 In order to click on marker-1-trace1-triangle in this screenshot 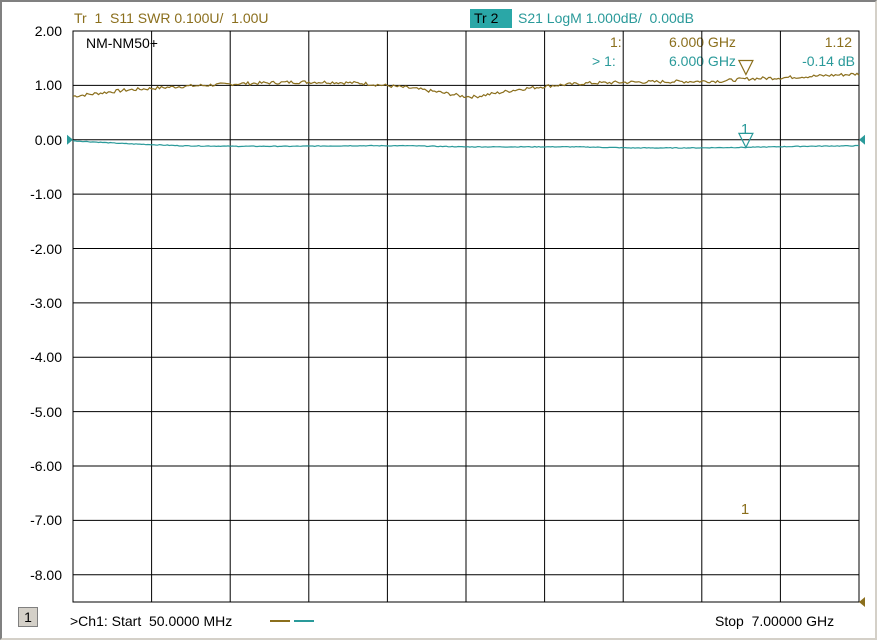, I will do `click(745, 67)`.